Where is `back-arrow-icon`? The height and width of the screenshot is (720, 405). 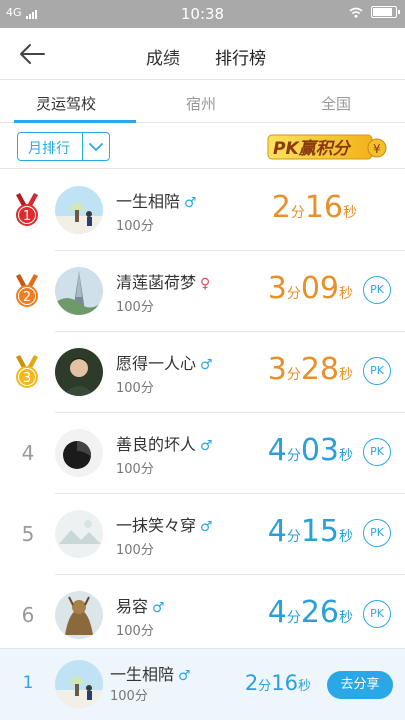 back-arrow-icon is located at coordinates (32, 54).